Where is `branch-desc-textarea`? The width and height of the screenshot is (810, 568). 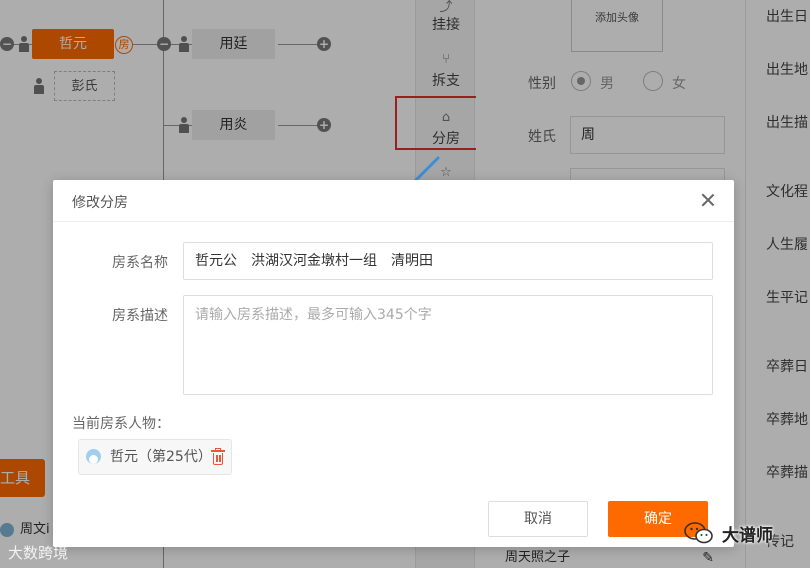 branch-desc-textarea is located at coordinates (448, 345).